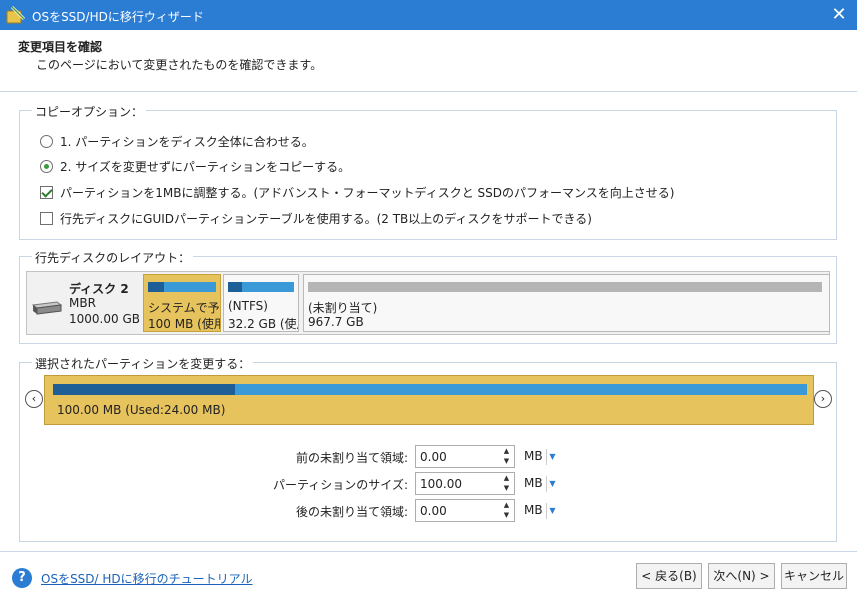 The height and width of the screenshot is (598, 857). Describe the element at coordinates (814, 576) in the screenshot. I see `cancel-button: キャンセル` at that location.